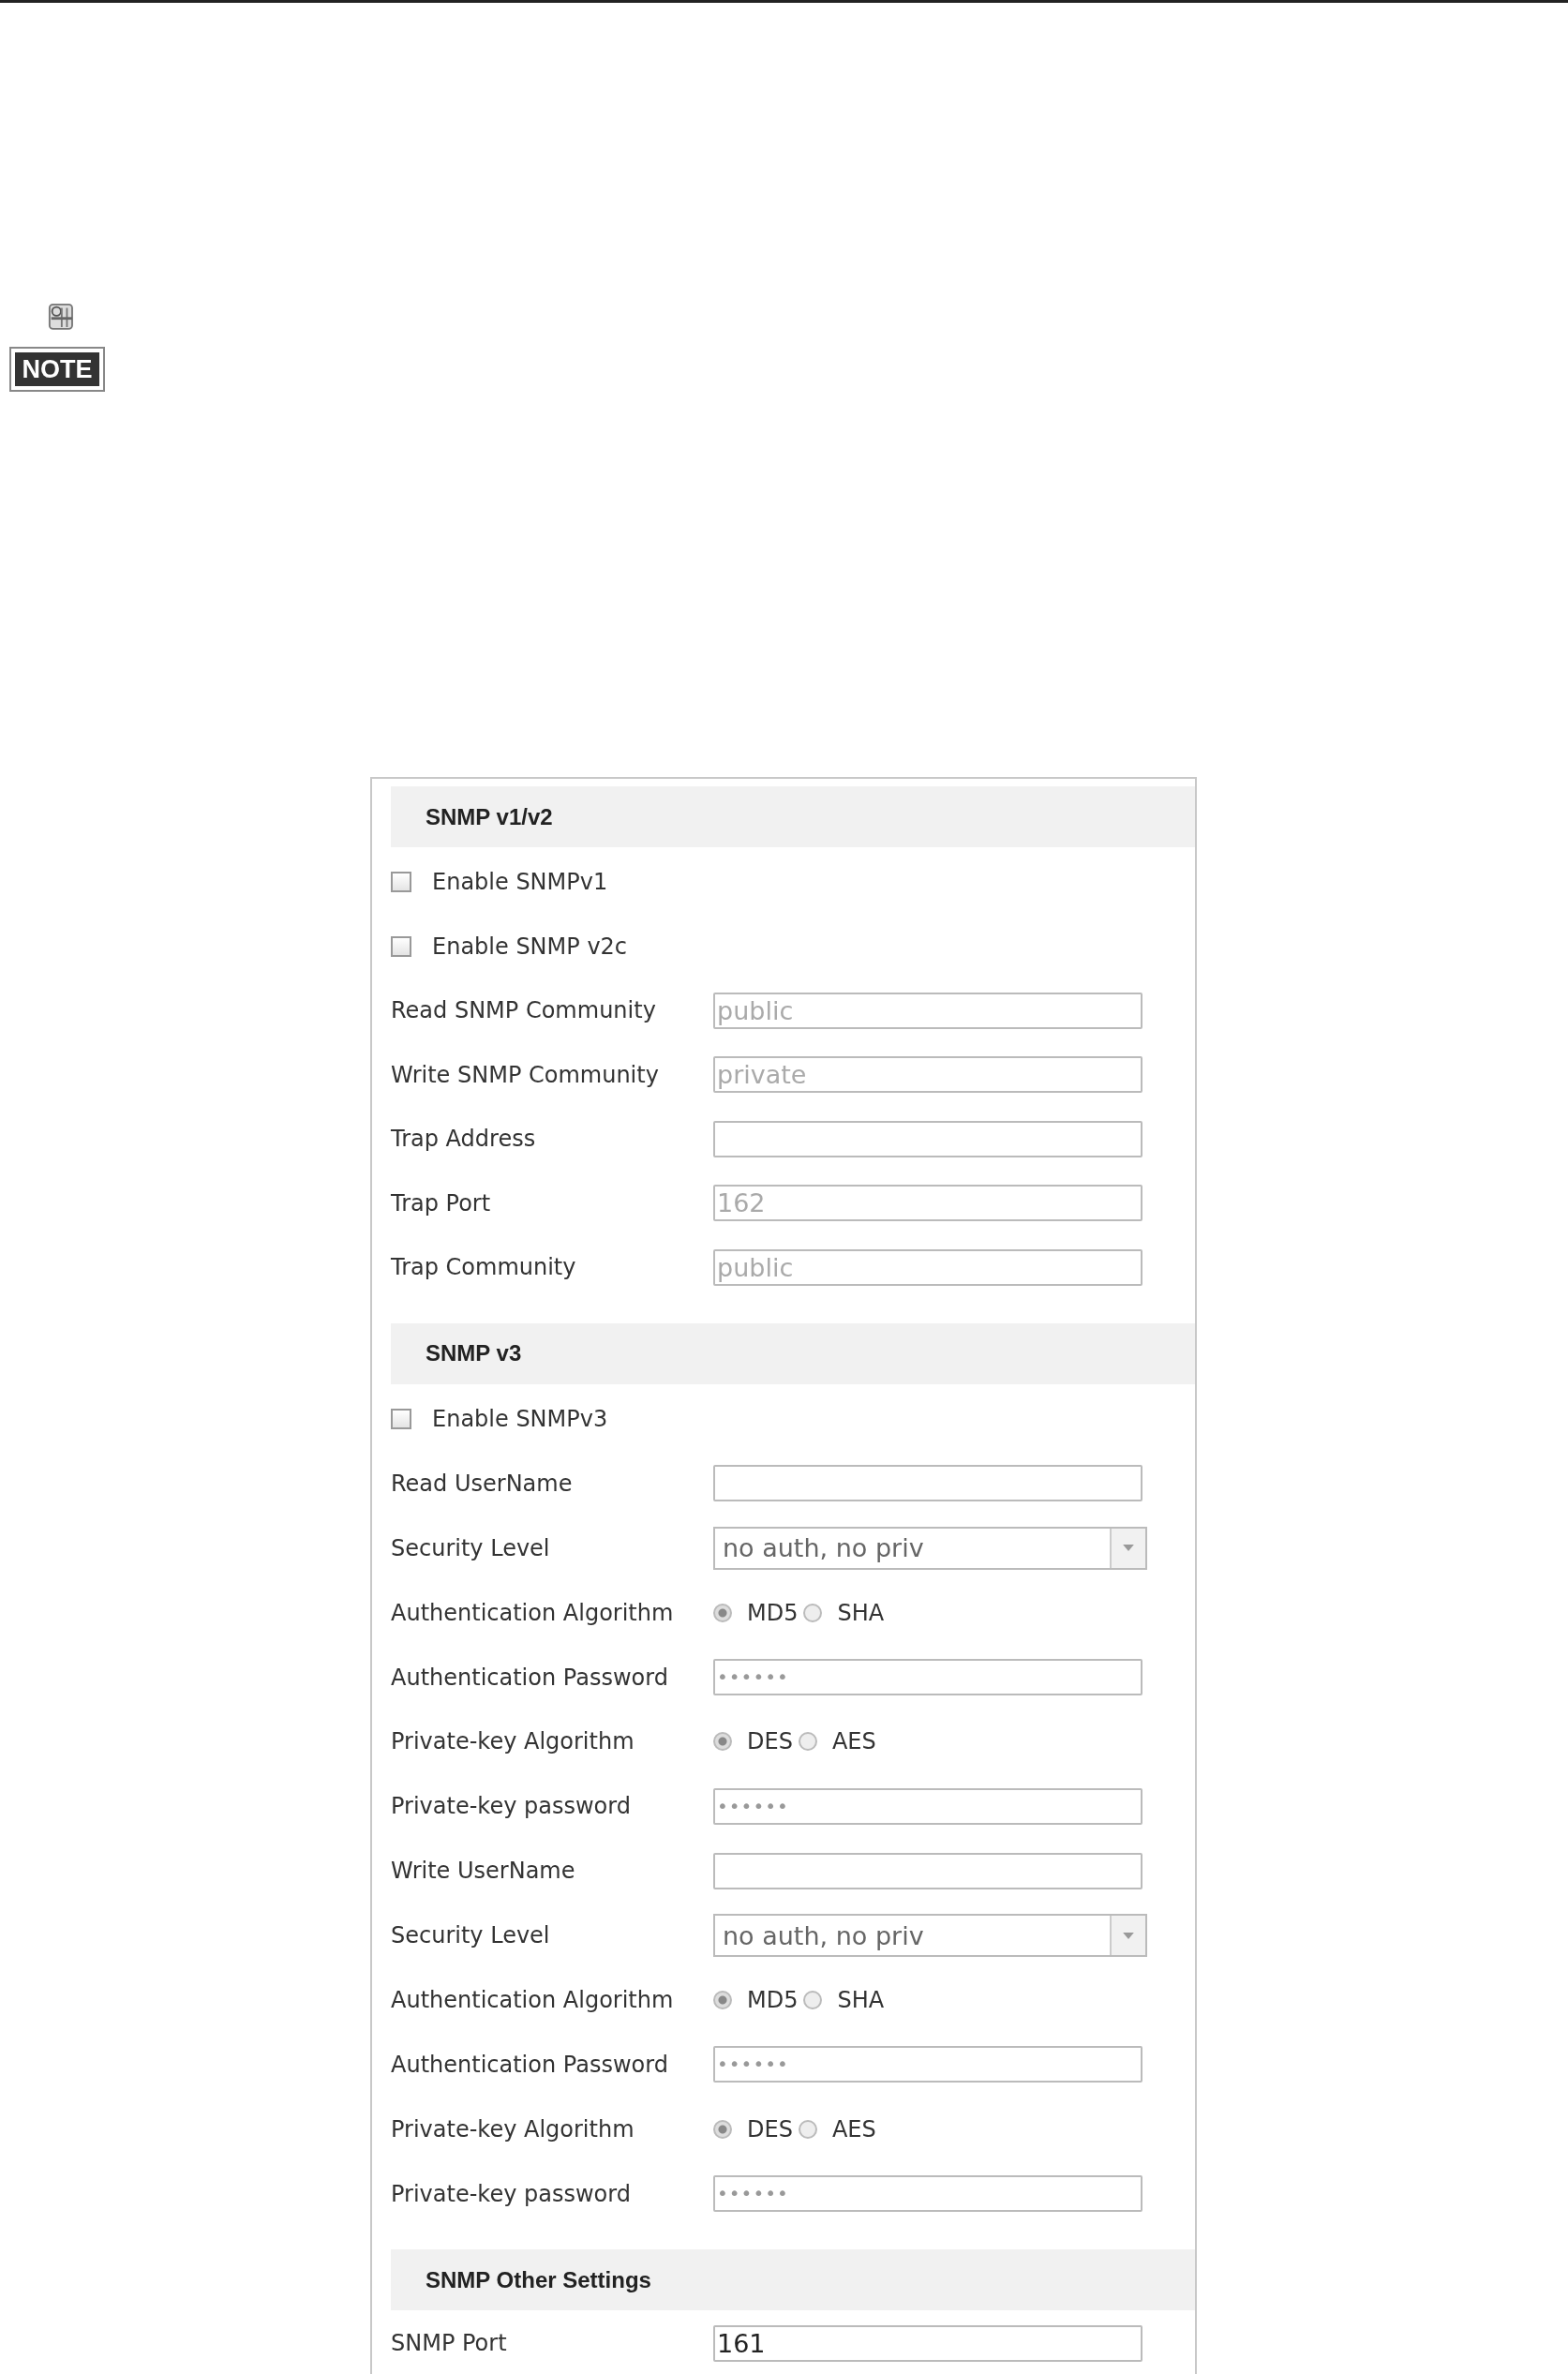  Describe the element at coordinates (530, 946) in the screenshot. I see `checkbox-label: Enable SNMP v2c` at that location.